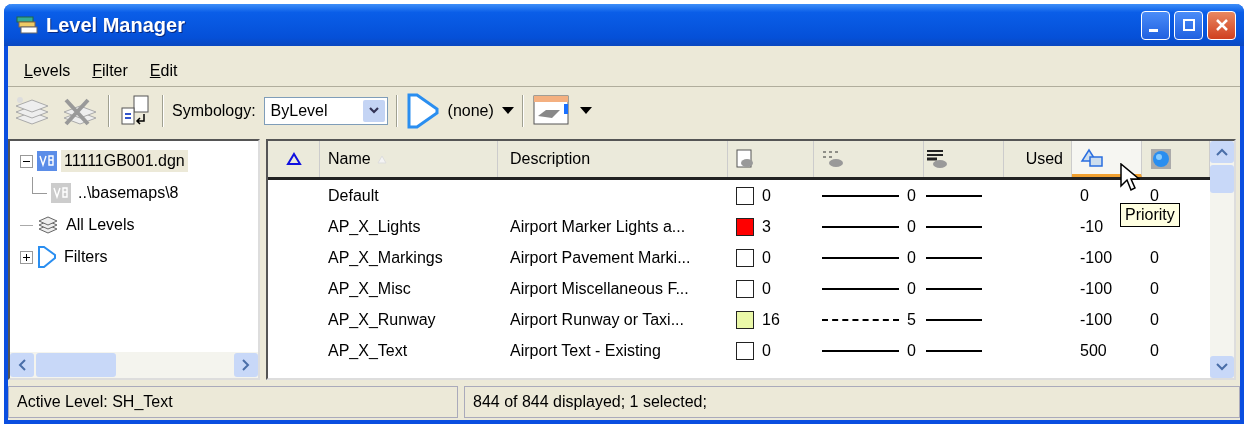 The height and width of the screenshot is (424, 1249). What do you see at coordinates (368, 350) in the screenshot?
I see `level-name: AP_X_Text` at bounding box center [368, 350].